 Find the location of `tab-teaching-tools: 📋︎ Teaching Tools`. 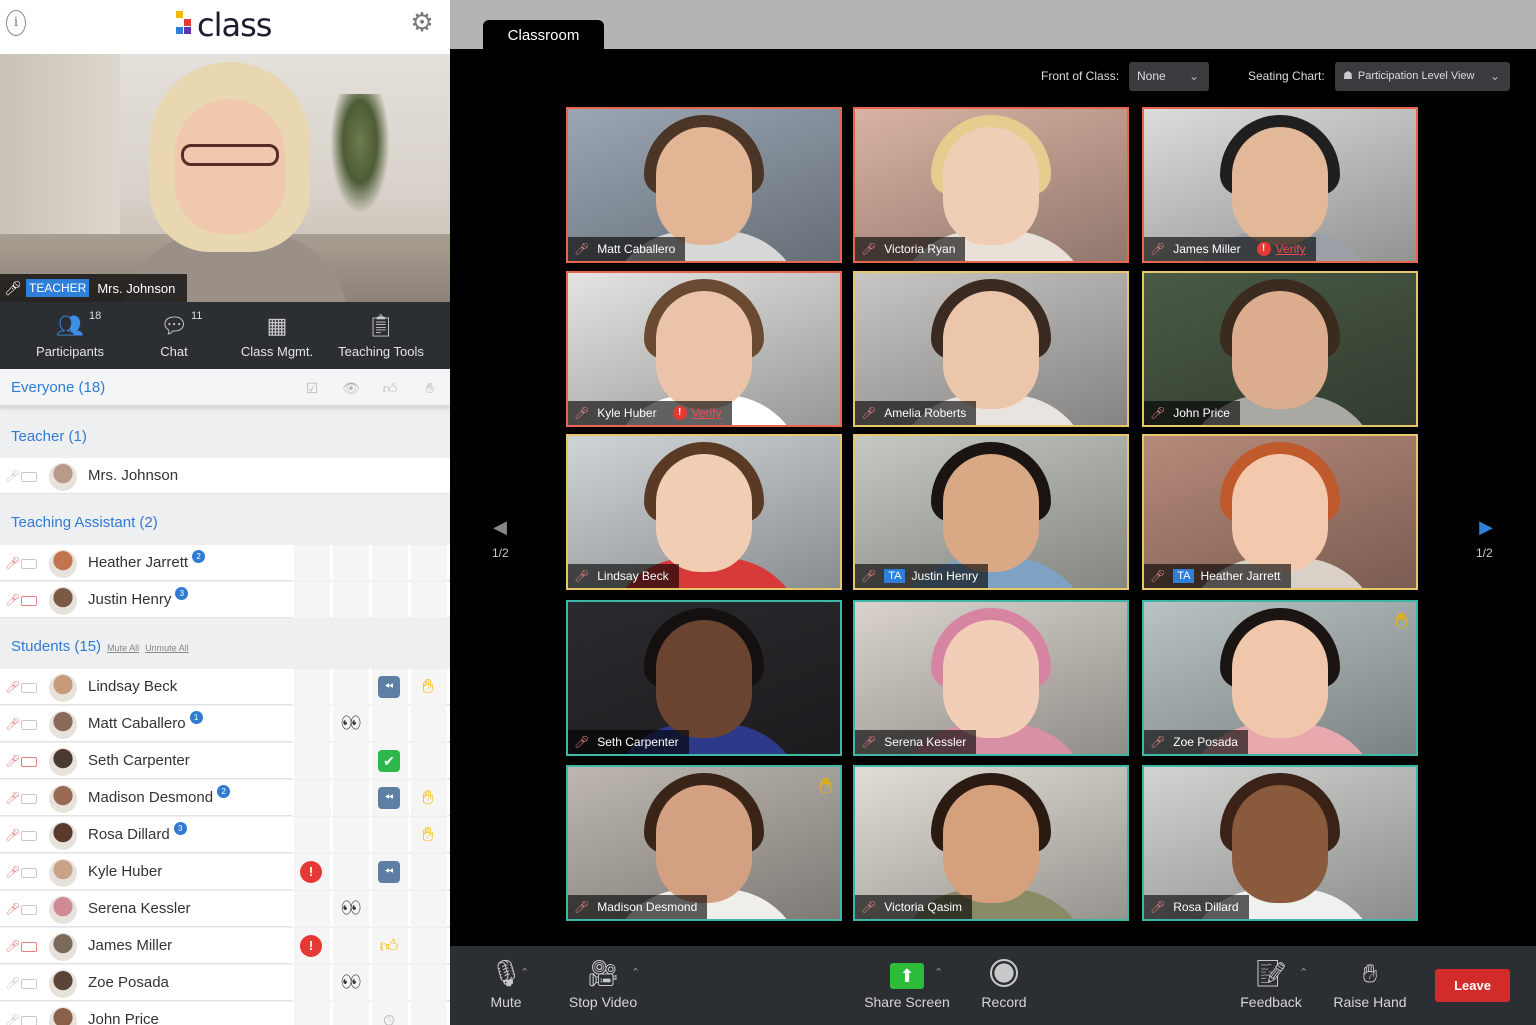

tab-teaching-tools: 📋︎ Teaching Tools is located at coordinates (381, 335).